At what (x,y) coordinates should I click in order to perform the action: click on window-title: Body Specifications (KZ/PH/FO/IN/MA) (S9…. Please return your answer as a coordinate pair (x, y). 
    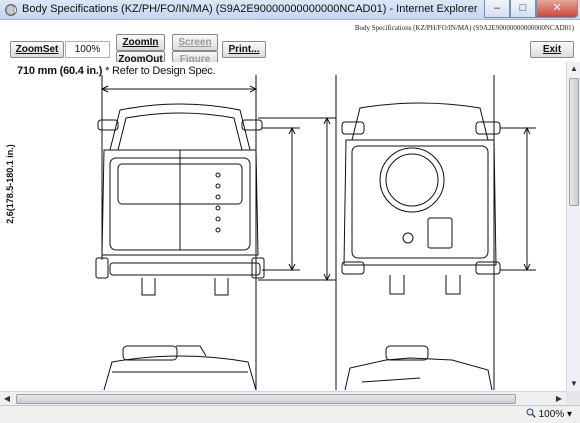
    Looking at the image, I should click on (250, 9).